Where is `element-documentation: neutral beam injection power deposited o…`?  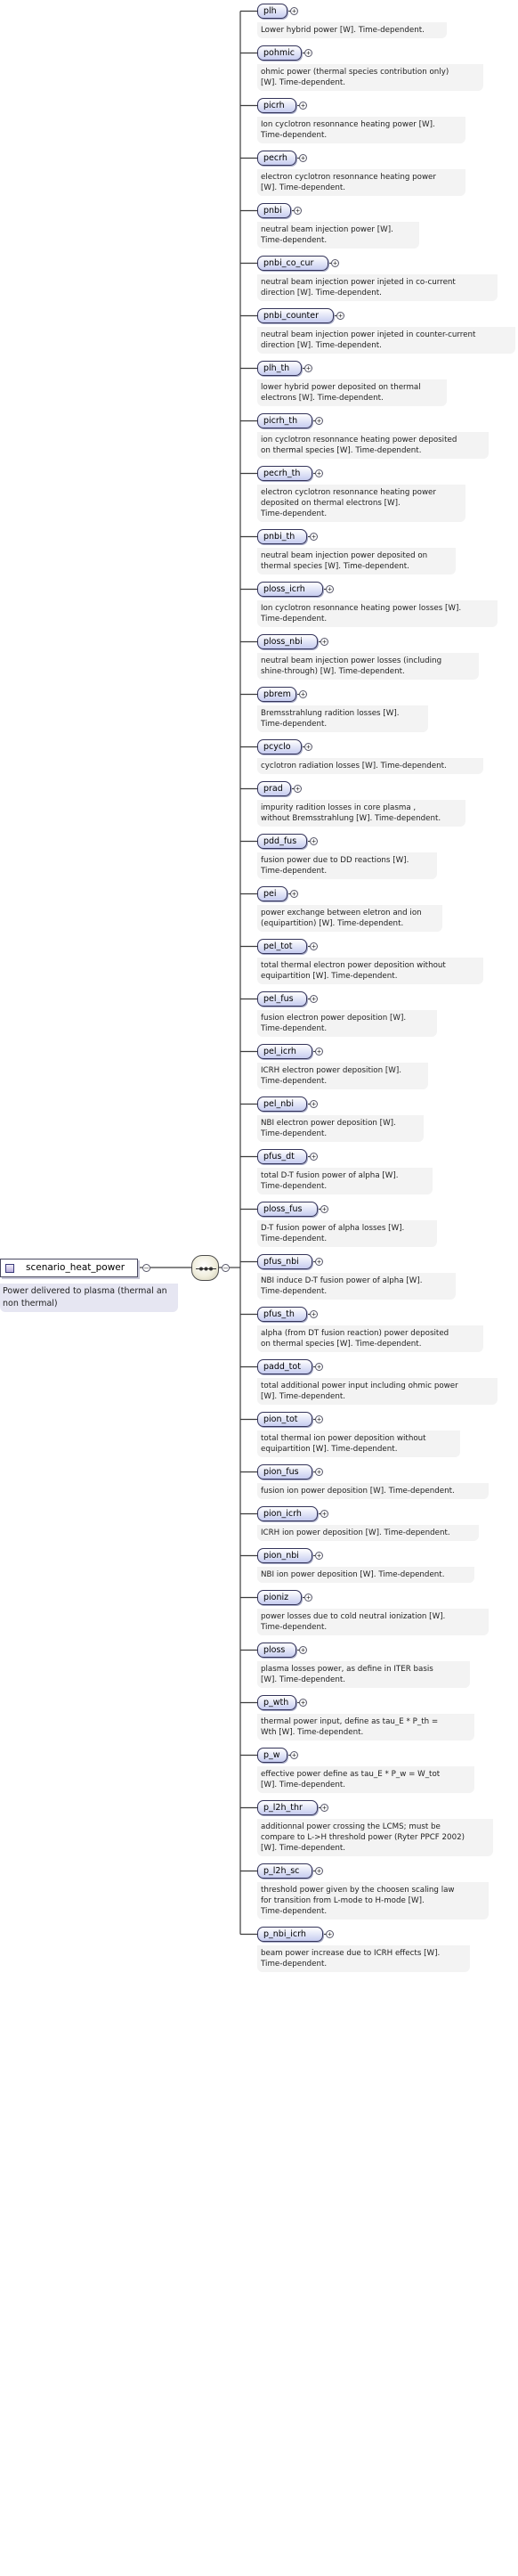
element-documentation: neutral beam injection power deposited o… is located at coordinates (356, 562).